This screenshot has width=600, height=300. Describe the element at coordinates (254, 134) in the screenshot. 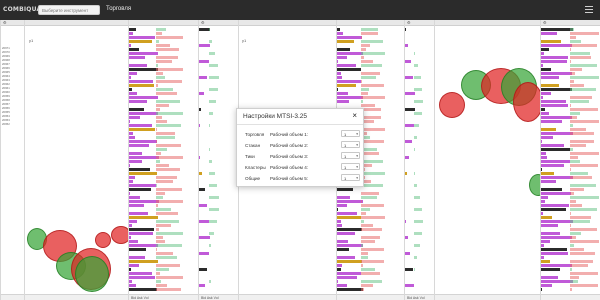

I see `setting-tab-trading: Торговля` at that location.